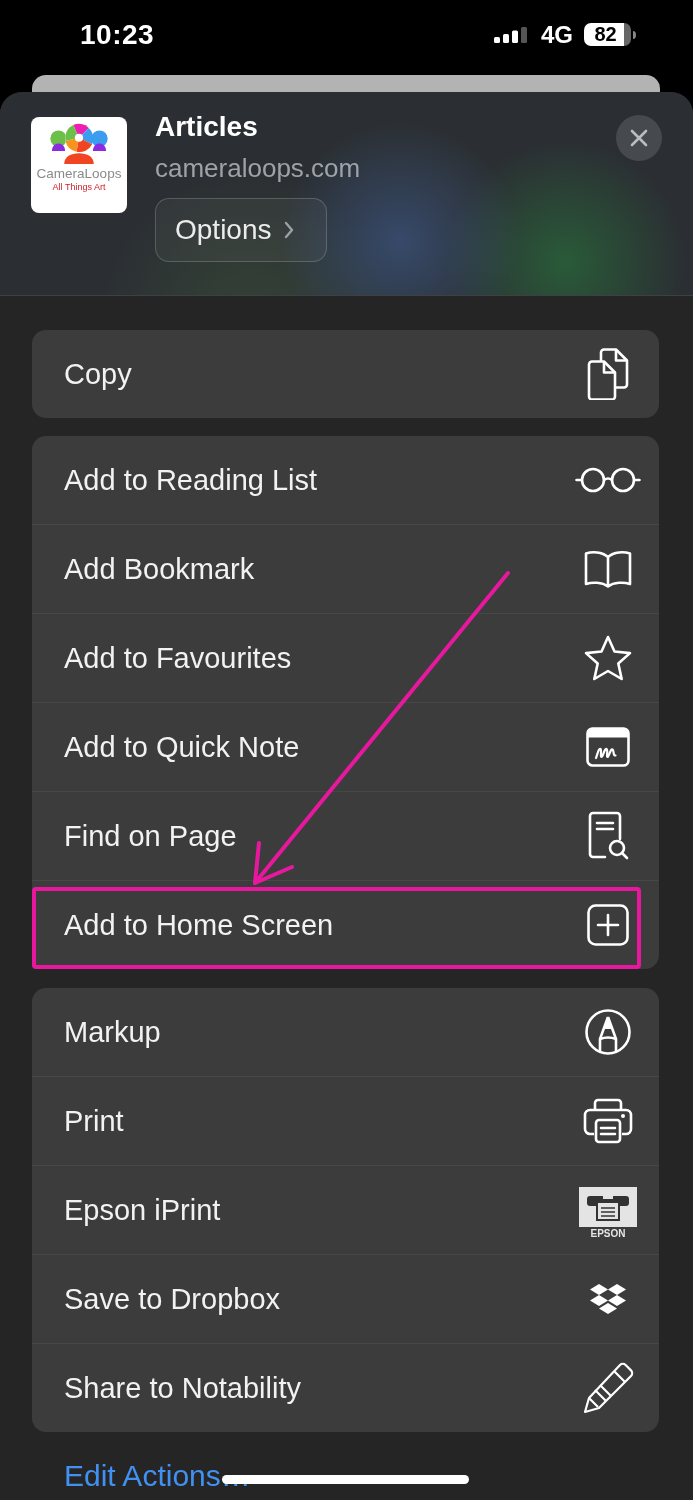 Image resolution: width=693 pixels, height=1500 pixels. What do you see at coordinates (206, 127) in the screenshot?
I see `sheet-title: Articles` at bounding box center [206, 127].